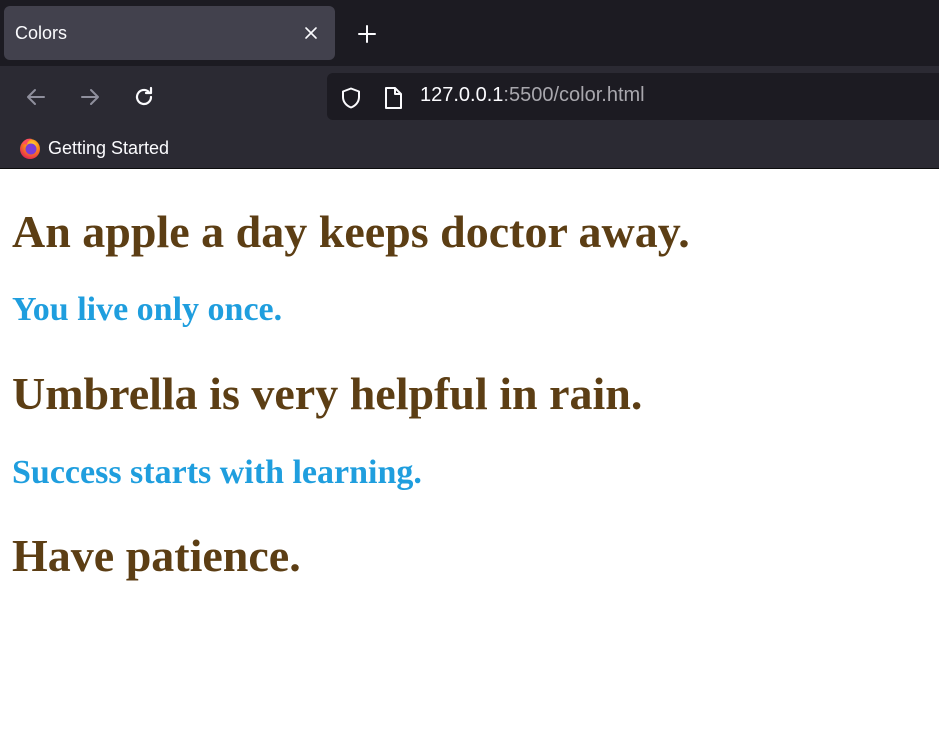 The width and height of the screenshot is (939, 742). I want to click on back-arrow-icon, so click(36, 97).